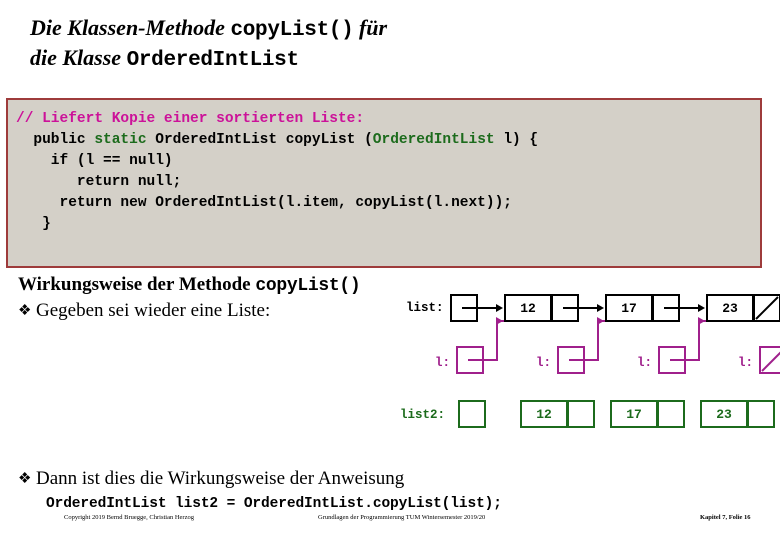 The width and height of the screenshot is (780, 540). Describe the element at coordinates (443, 363) in the screenshot. I see `frame-label-1: l:` at that location.